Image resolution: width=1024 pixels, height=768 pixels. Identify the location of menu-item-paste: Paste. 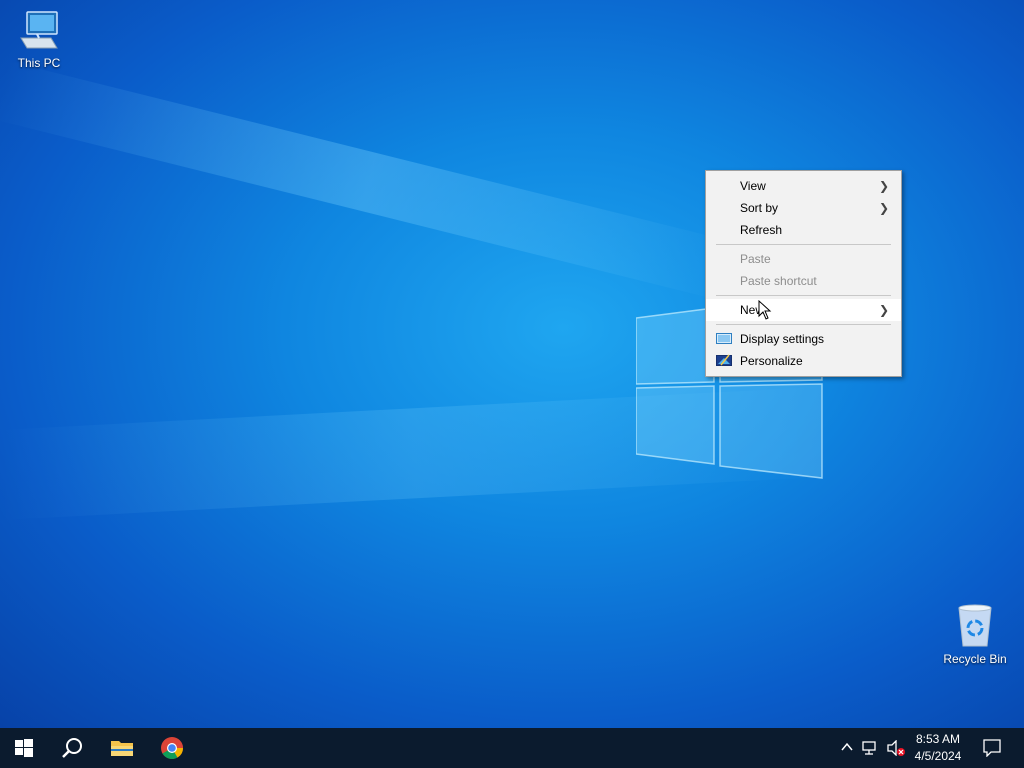
(803, 259).